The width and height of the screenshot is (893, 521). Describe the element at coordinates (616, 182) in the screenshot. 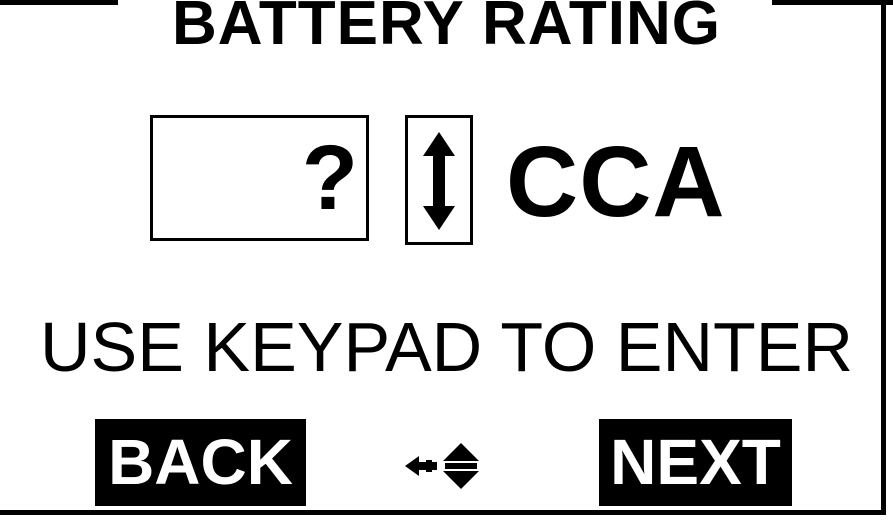

I see `unit-label: CCA` at that location.